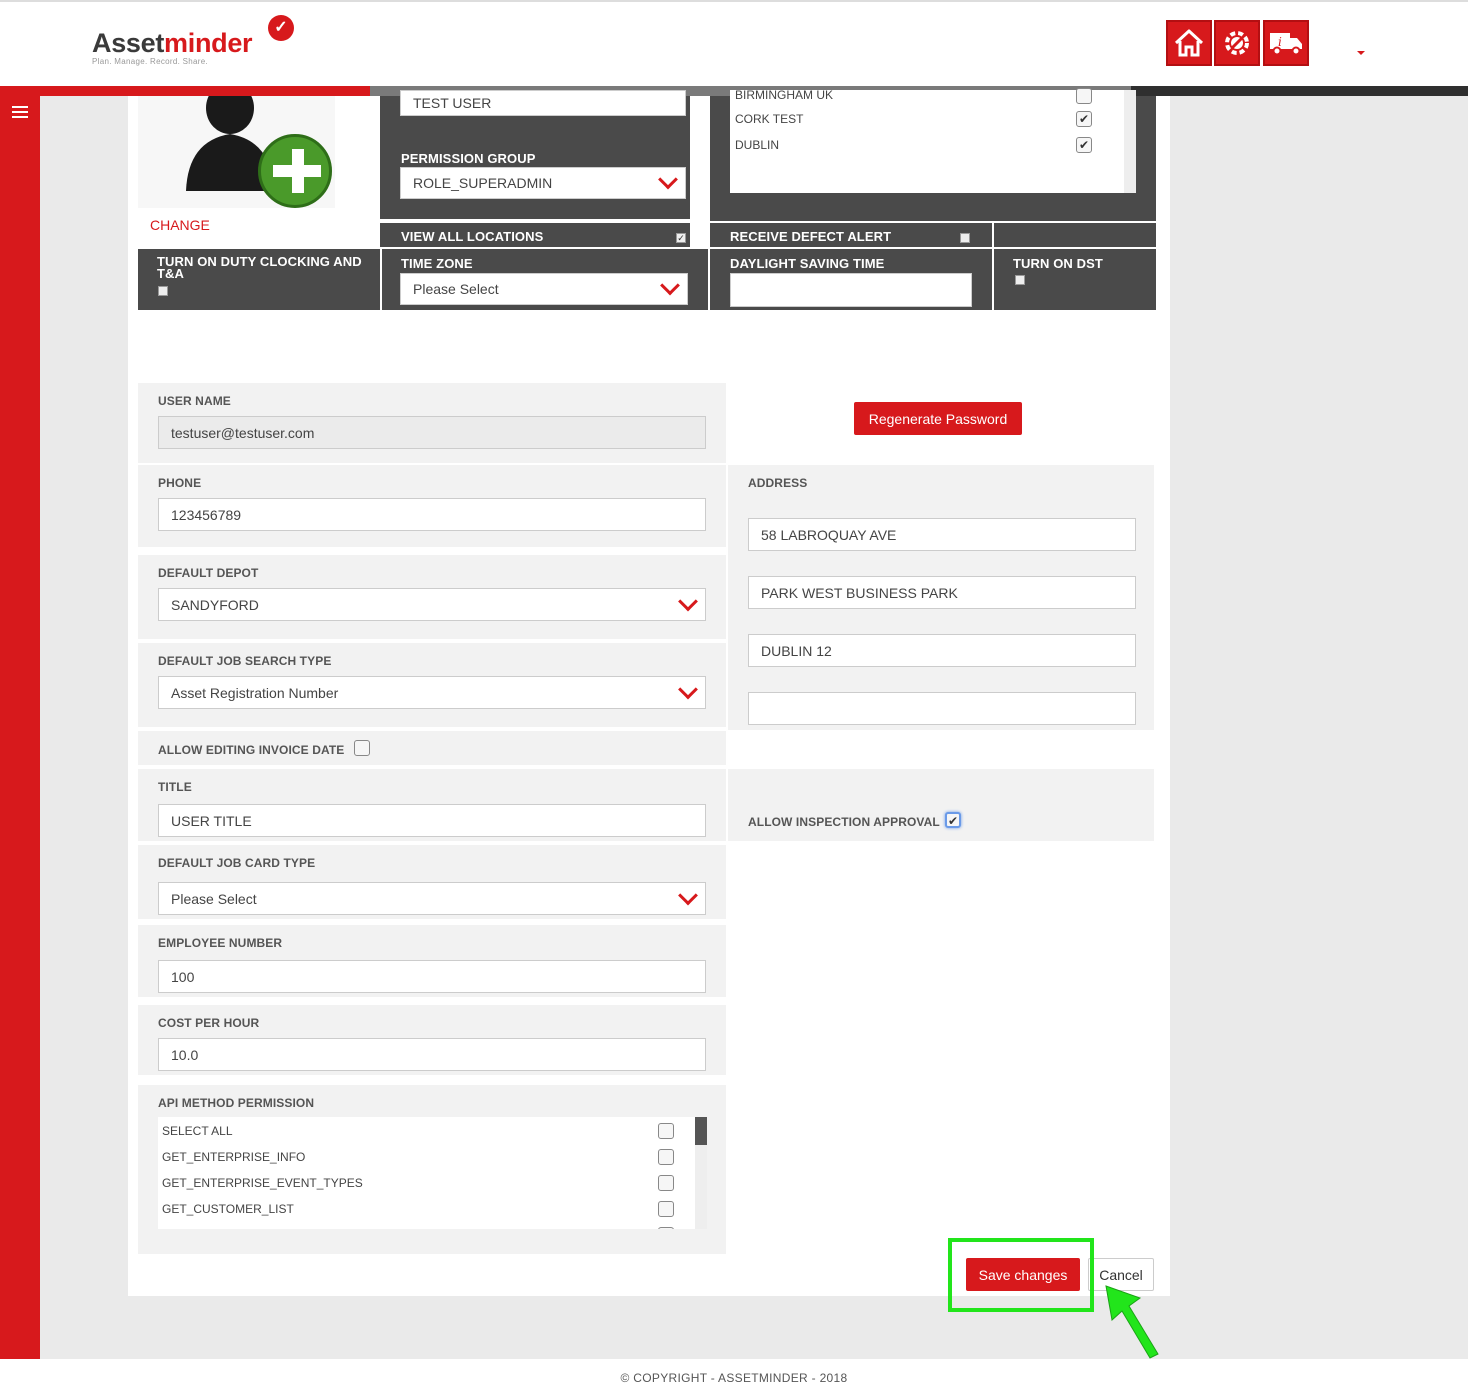 The width and height of the screenshot is (1468, 1398). What do you see at coordinates (483, 183) in the screenshot?
I see `permission-group-value: ROLE_SUPERADMIN` at bounding box center [483, 183].